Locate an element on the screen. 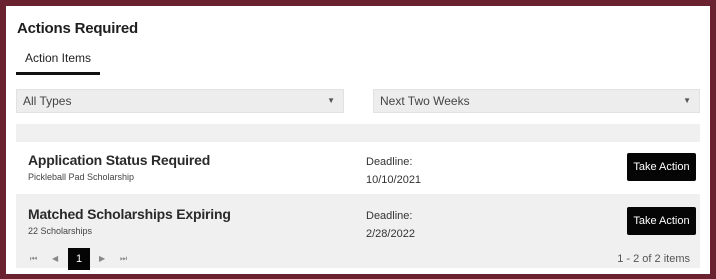 Image resolution: width=716 pixels, height=279 pixels. deadline-date: 10/10/2021 is located at coordinates (394, 180).